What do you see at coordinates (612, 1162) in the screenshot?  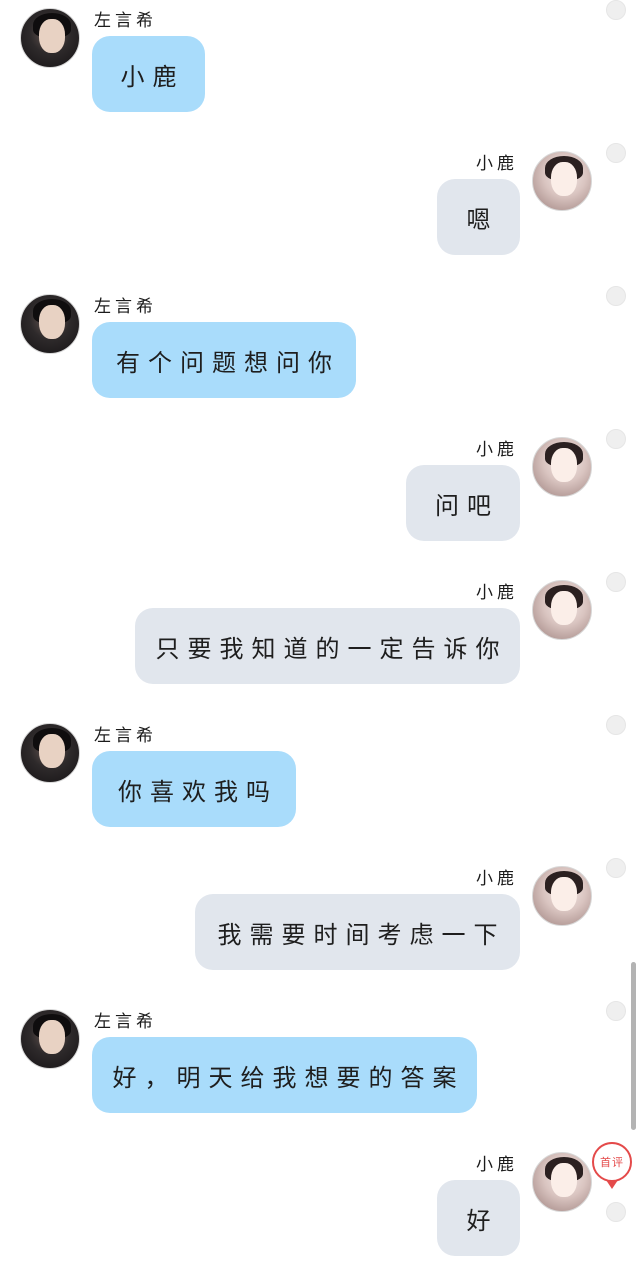 I see `first-comment-label: 首评` at bounding box center [612, 1162].